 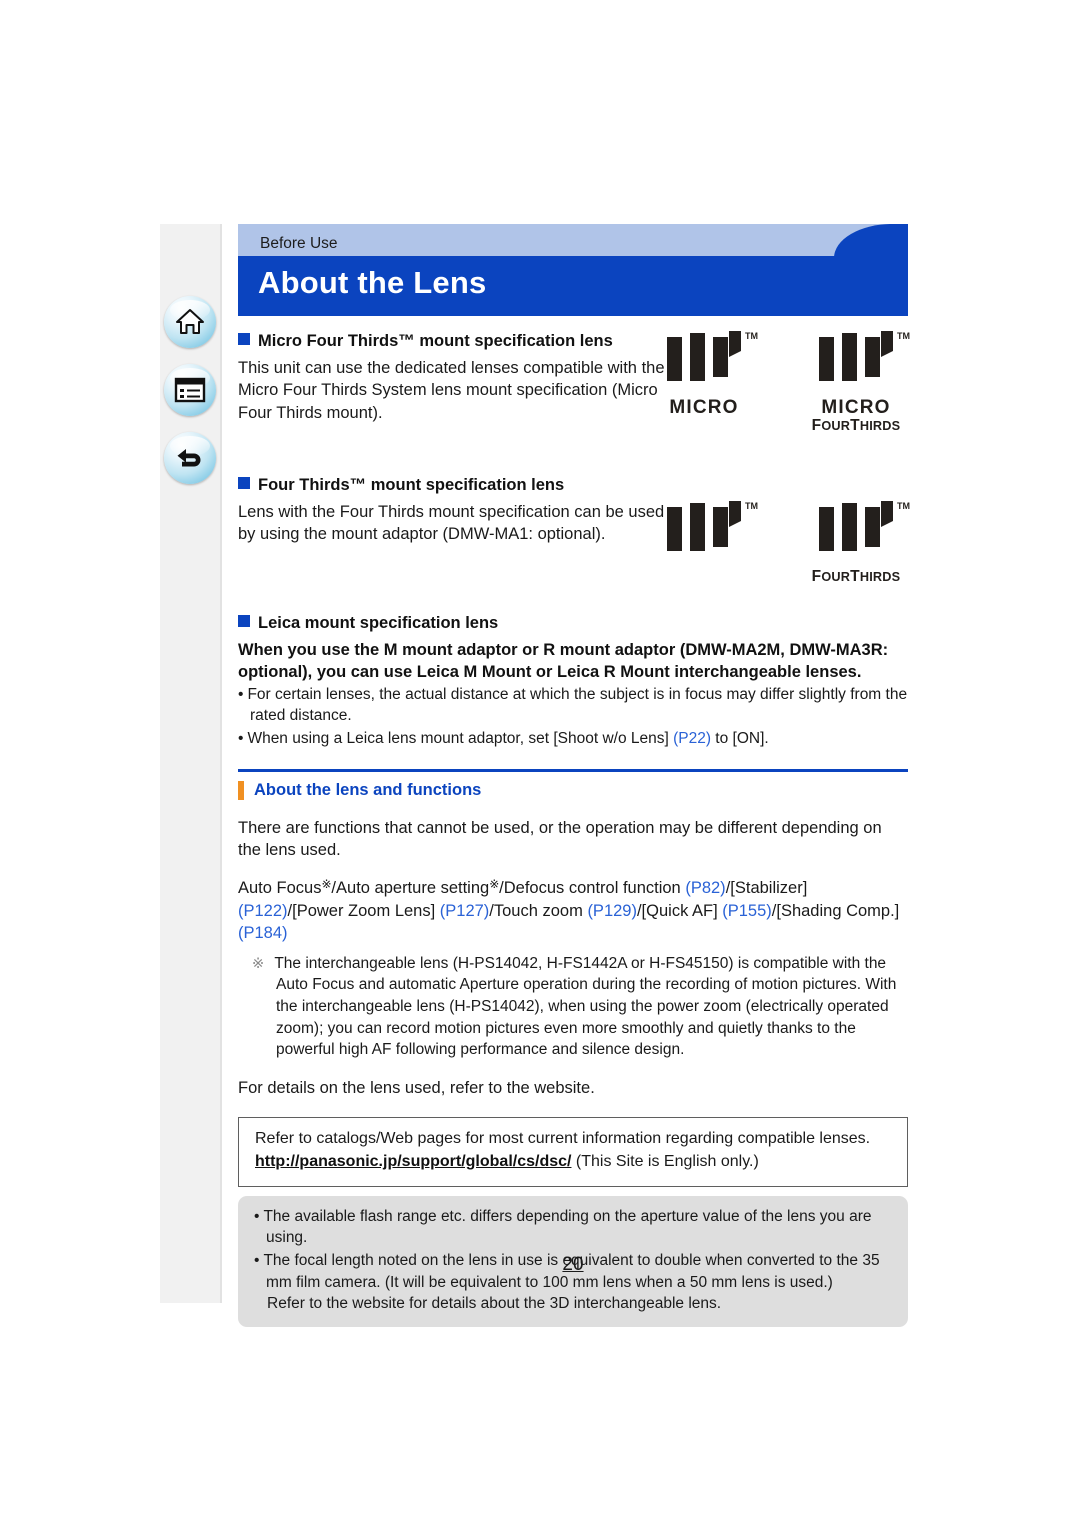 What do you see at coordinates (573, 770) in the screenshot?
I see `section-divider-rule` at bounding box center [573, 770].